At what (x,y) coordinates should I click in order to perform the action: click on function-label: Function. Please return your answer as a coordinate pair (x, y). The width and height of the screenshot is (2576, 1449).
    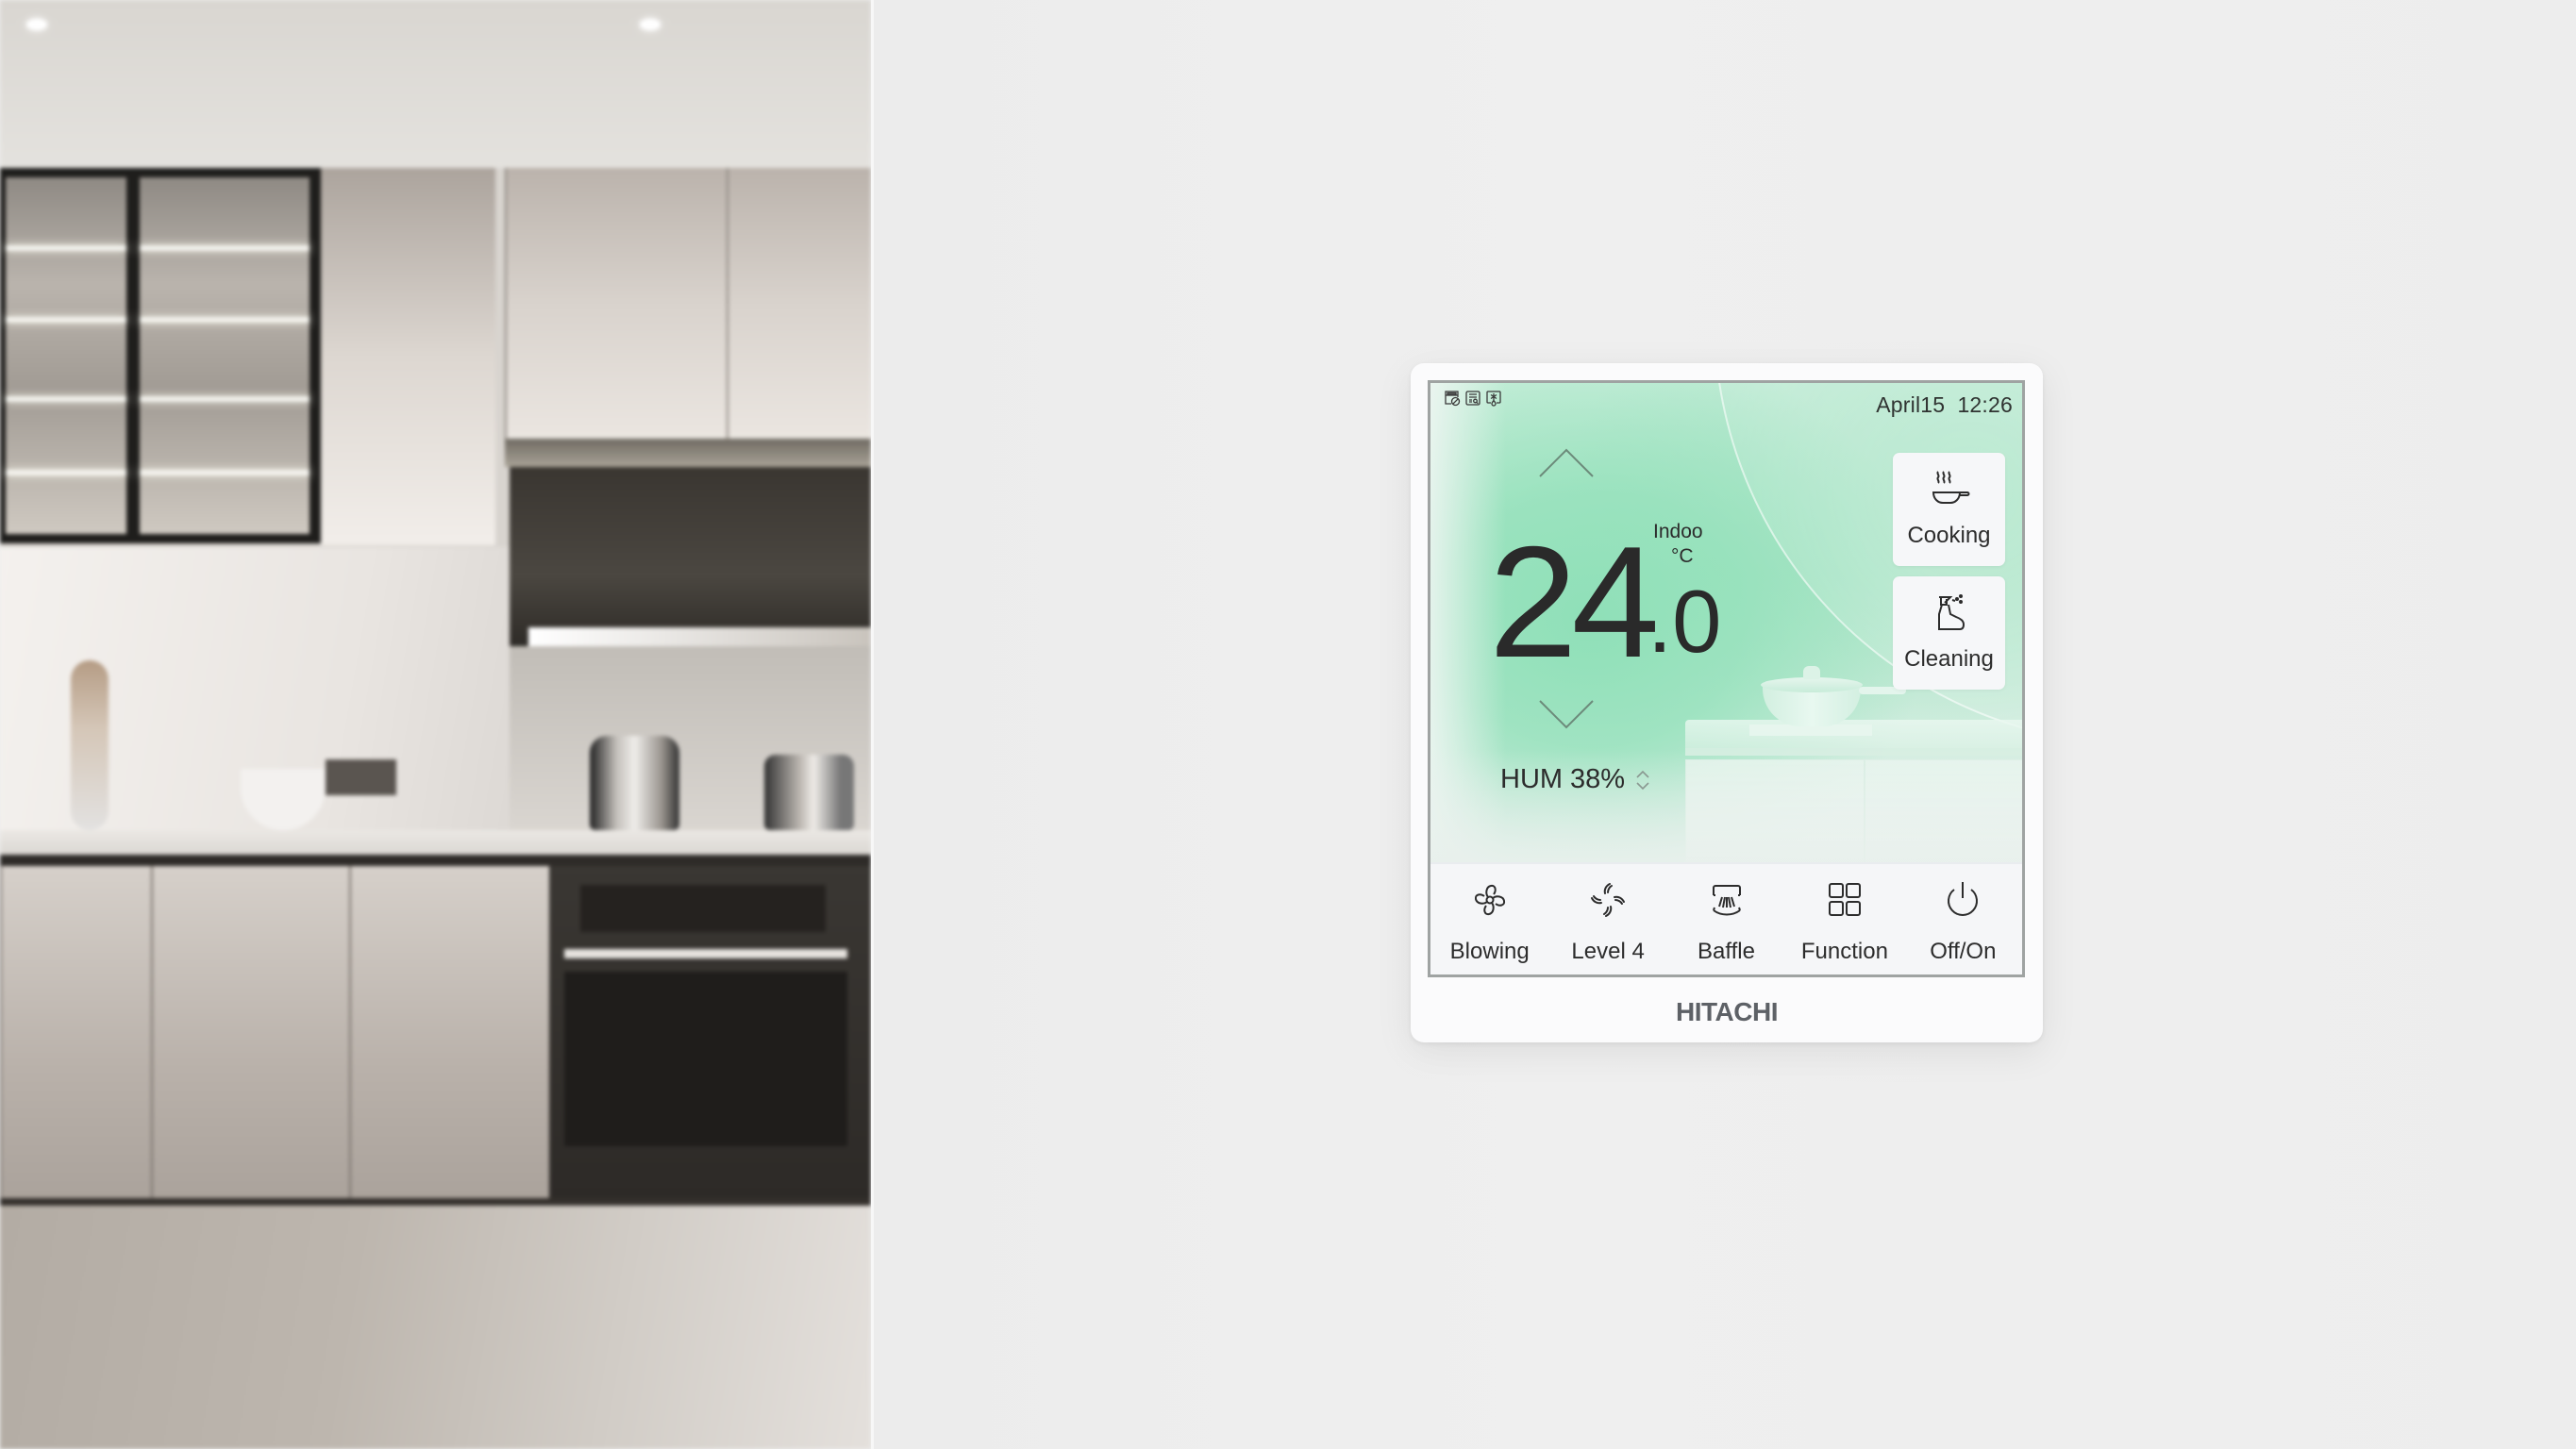
    Looking at the image, I should click on (1844, 952).